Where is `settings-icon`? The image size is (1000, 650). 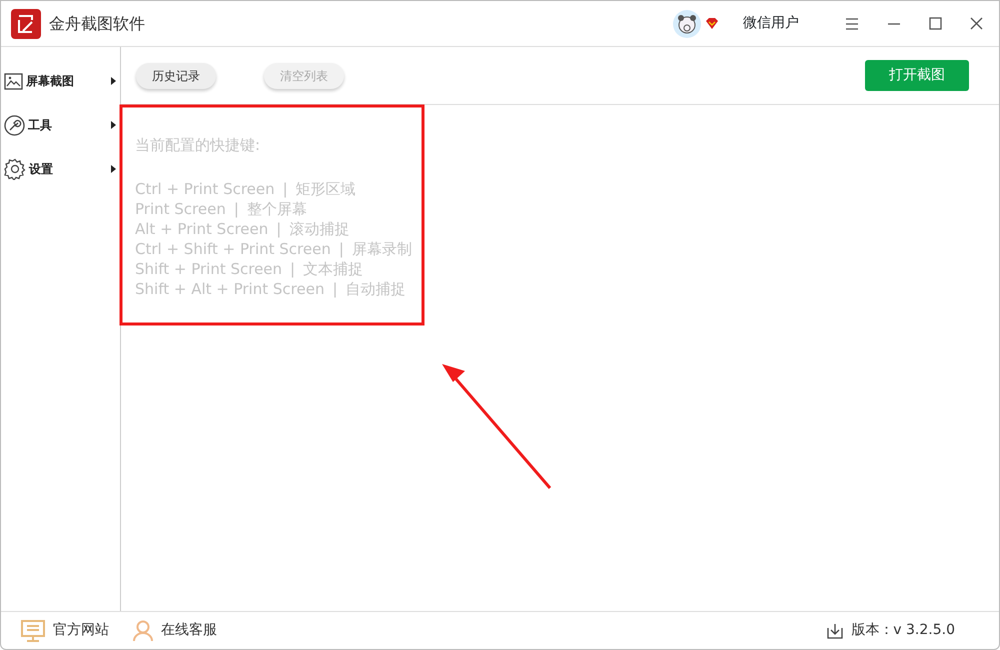 settings-icon is located at coordinates (15, 169).